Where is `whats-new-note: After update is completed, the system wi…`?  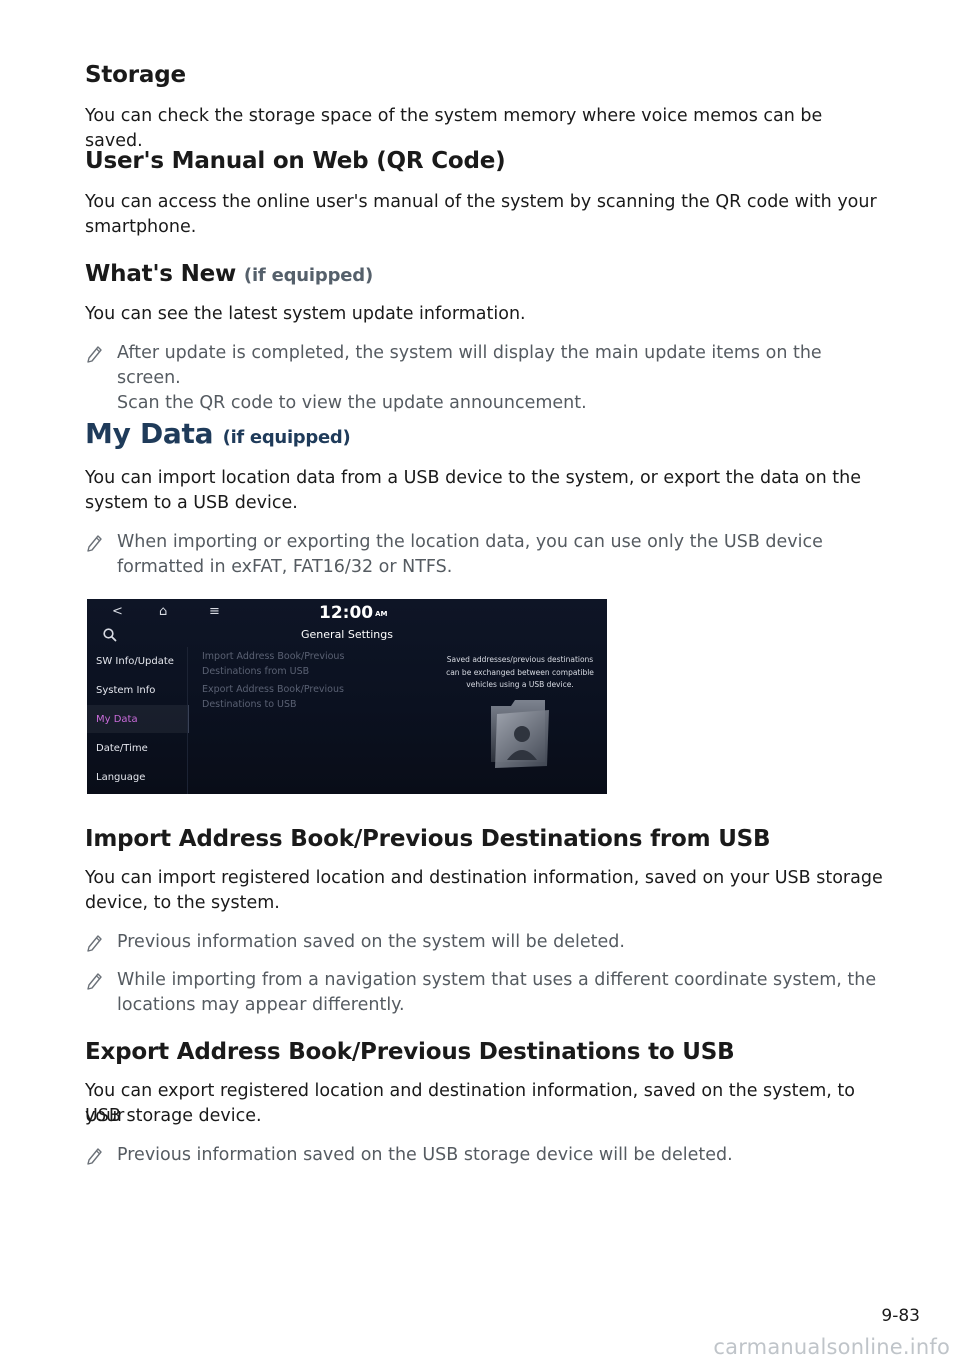 whats-new-note: After update is completed, the system wi… is located at coordinates (485, 378).